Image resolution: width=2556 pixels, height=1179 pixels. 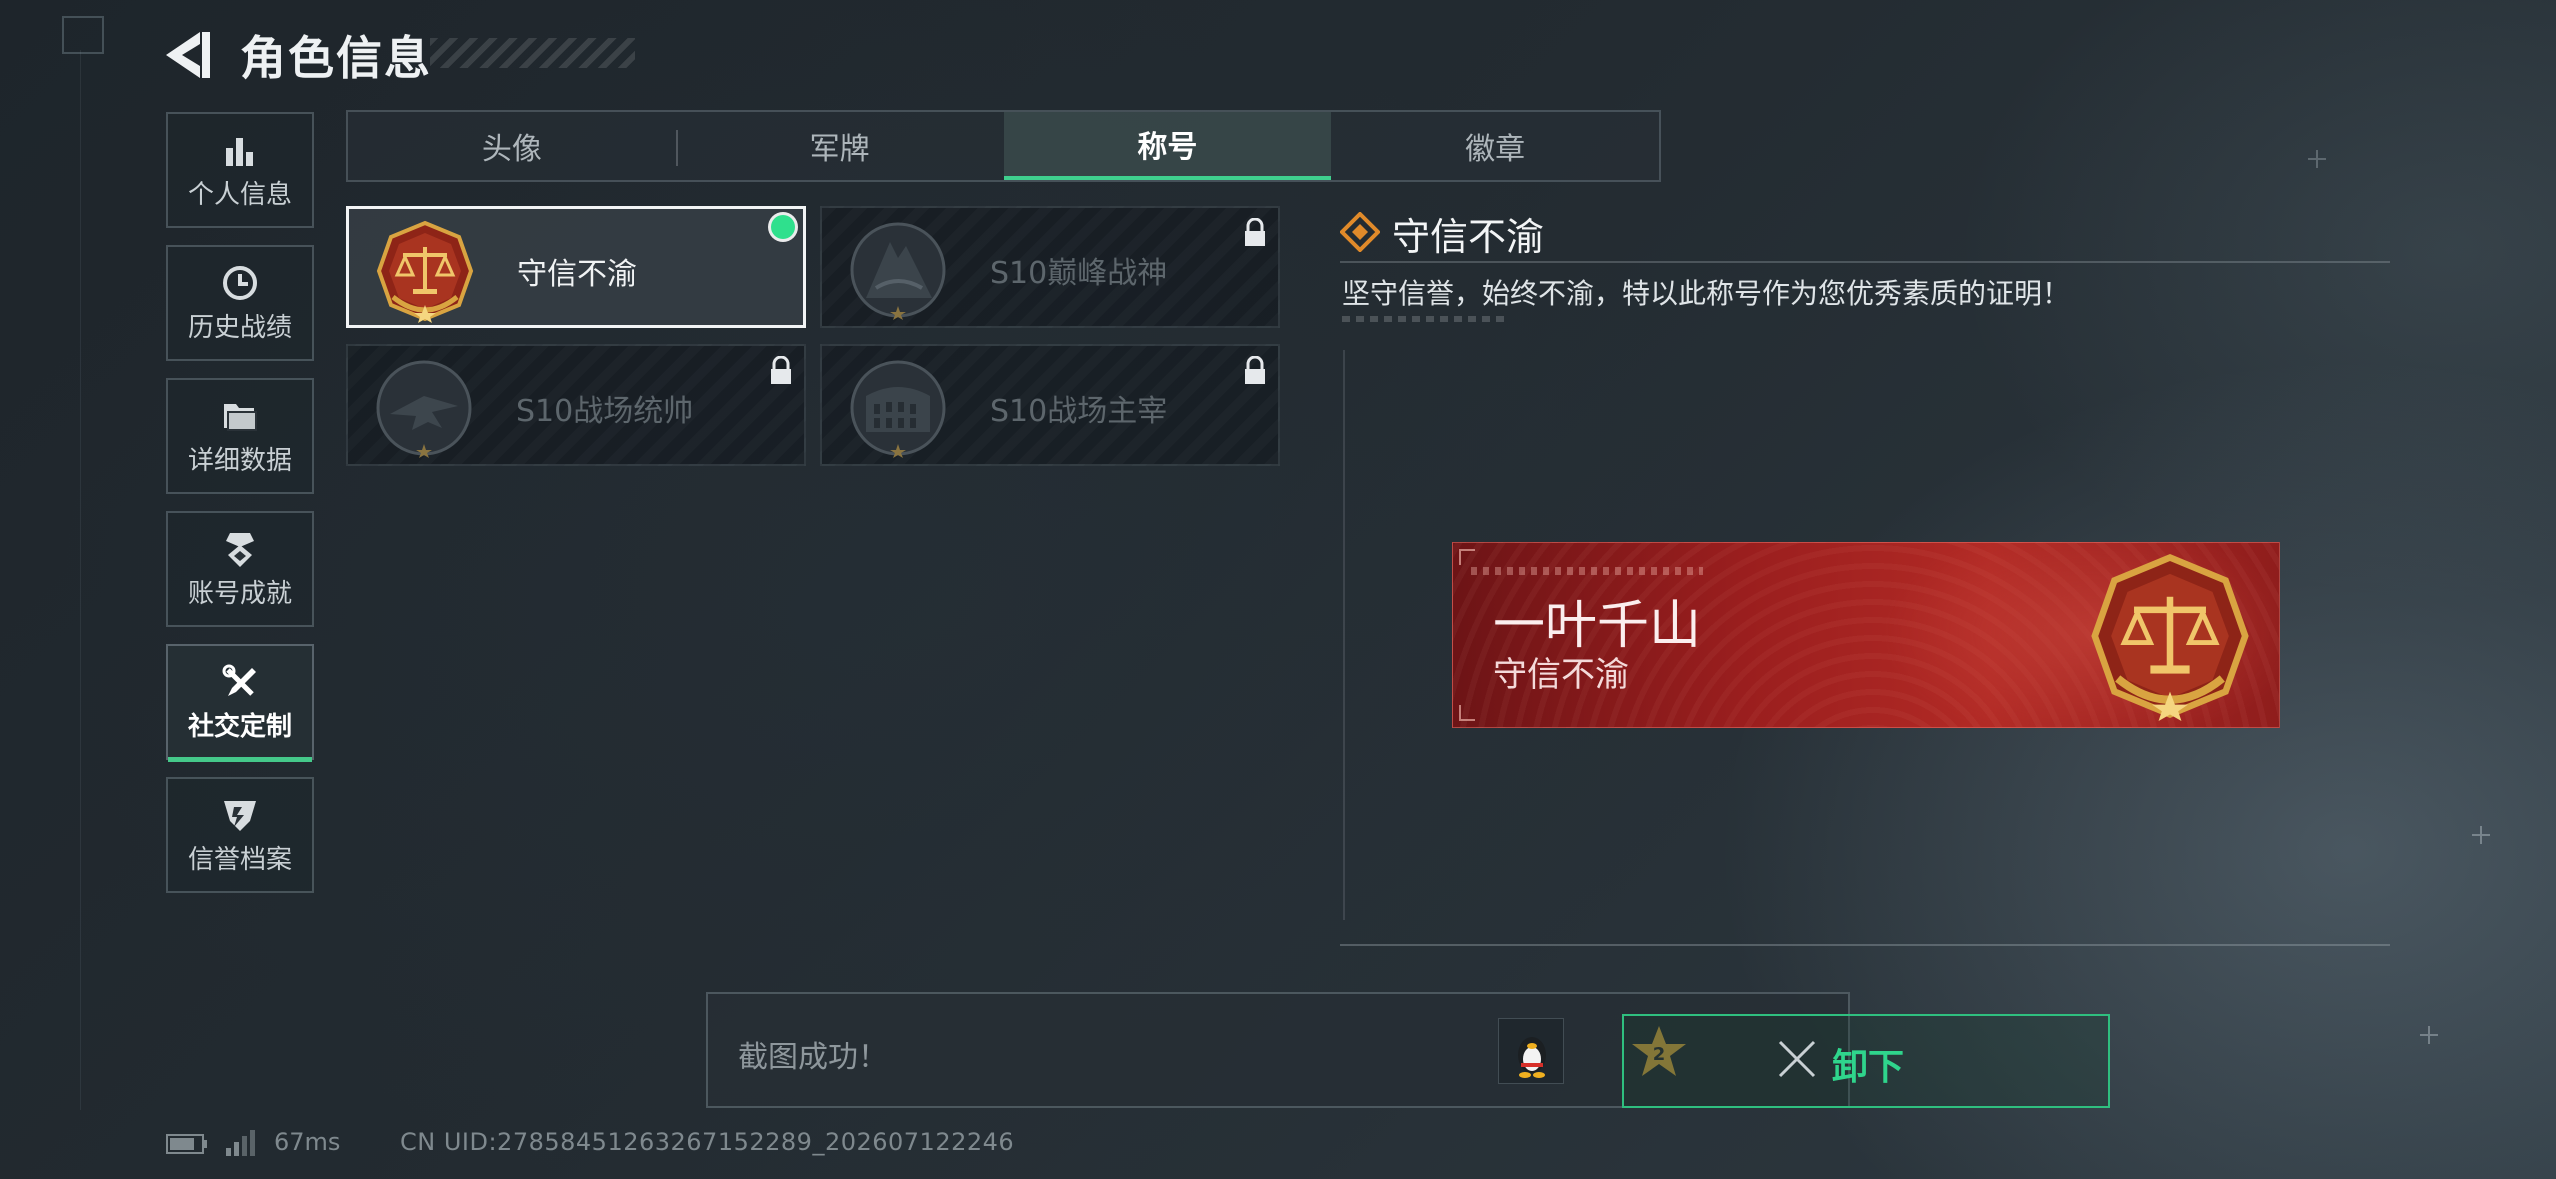 What do you see at coordinates (240, 703) in the screenshot?
I see `sidebar-item-social-custom: 社交定制` at bounding box center [240, 703].